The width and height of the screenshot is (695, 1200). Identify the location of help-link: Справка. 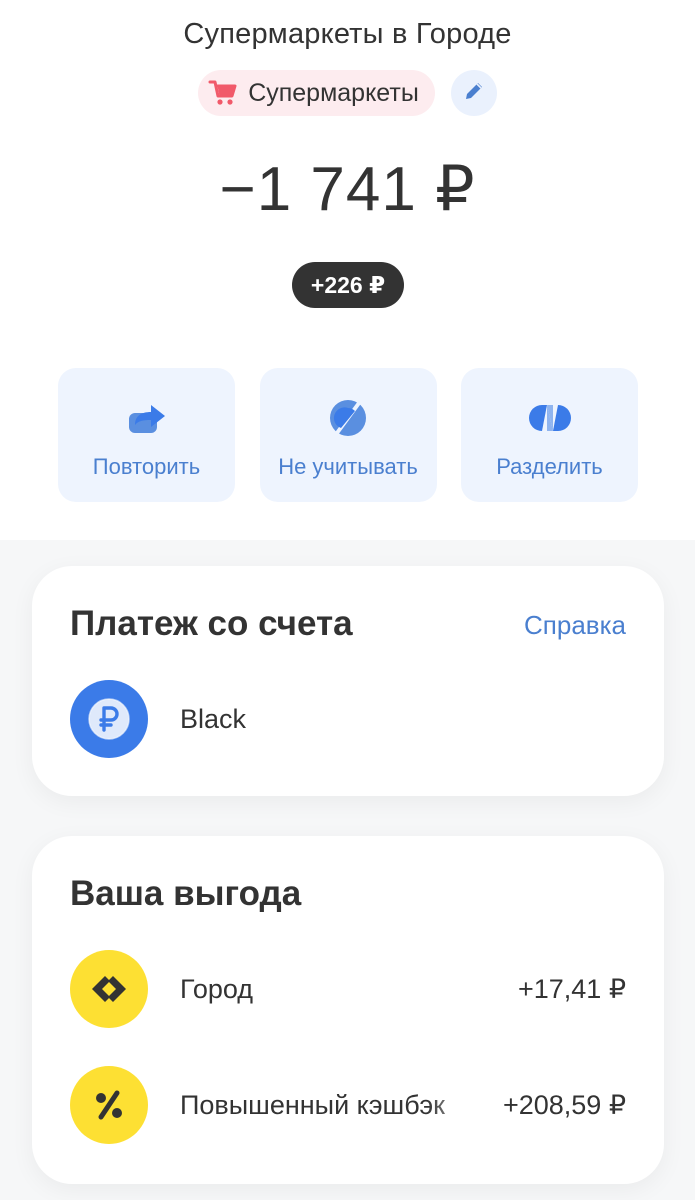
(575, 625).